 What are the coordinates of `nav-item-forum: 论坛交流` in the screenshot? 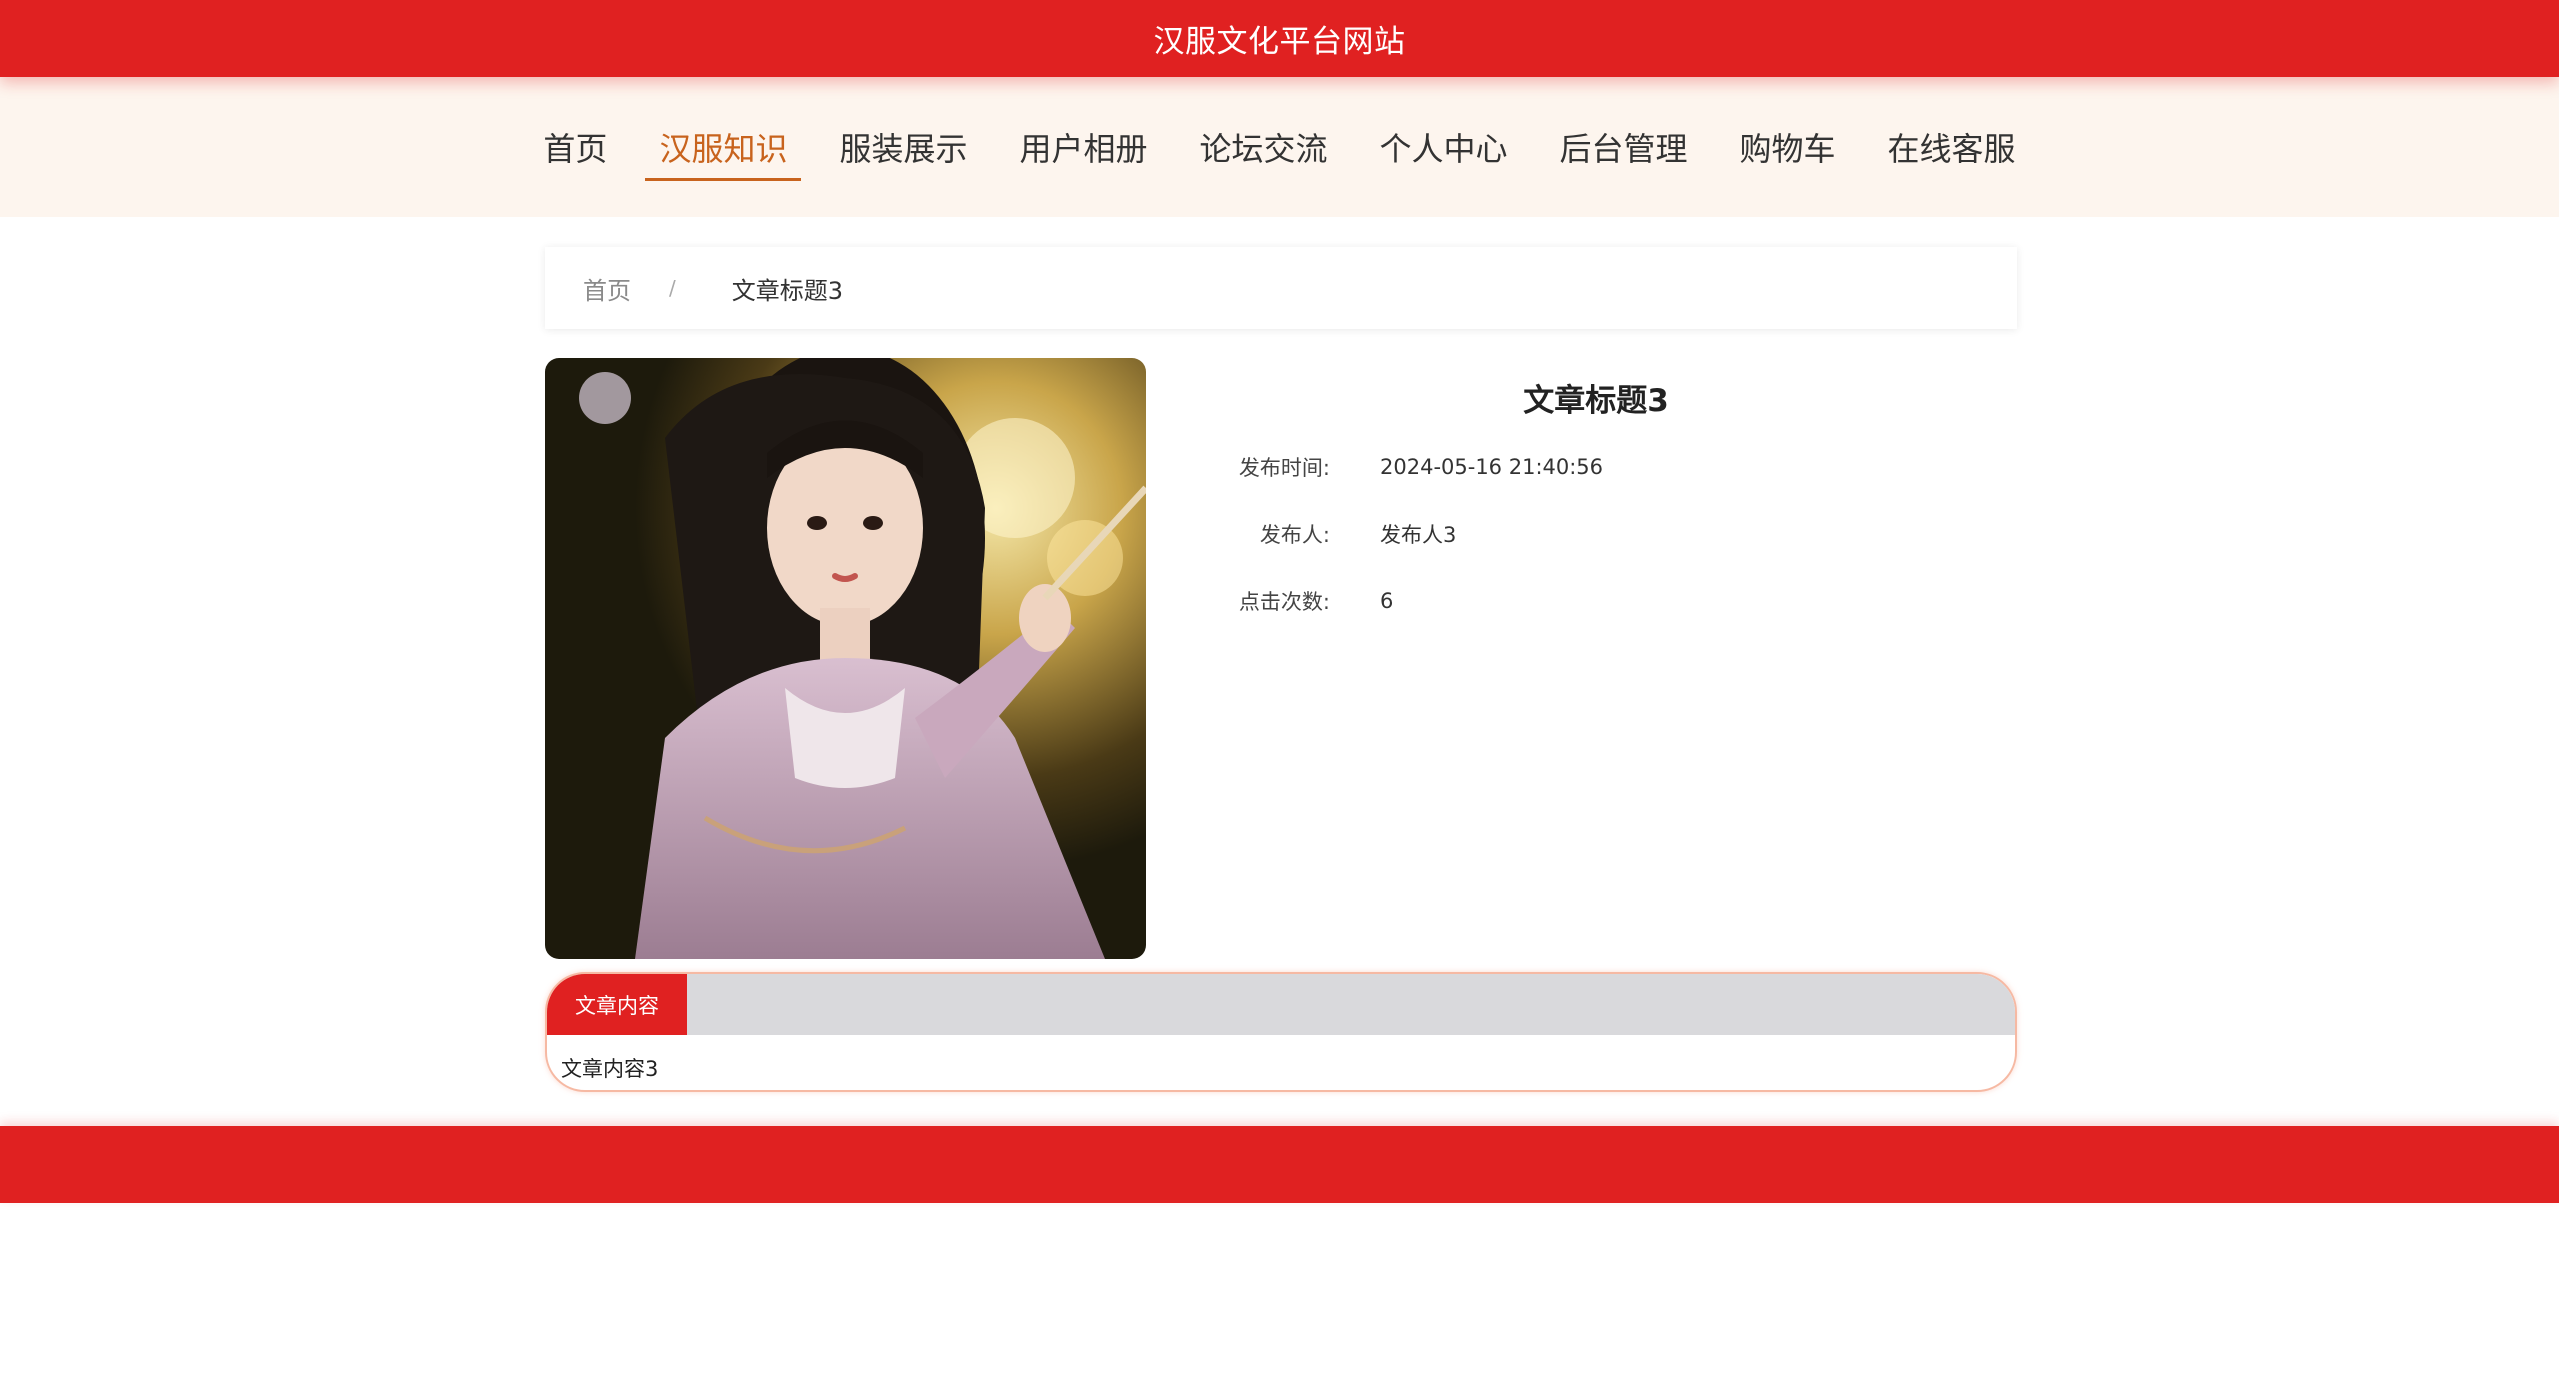 It's located at (1263, 147).